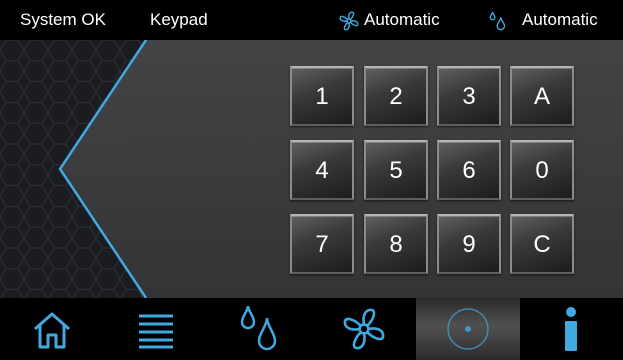 This screenshot has width=623, height=360. Describe the element at coordinates (322, 170) in the screenshot. I see `key-4: 4` at that location.